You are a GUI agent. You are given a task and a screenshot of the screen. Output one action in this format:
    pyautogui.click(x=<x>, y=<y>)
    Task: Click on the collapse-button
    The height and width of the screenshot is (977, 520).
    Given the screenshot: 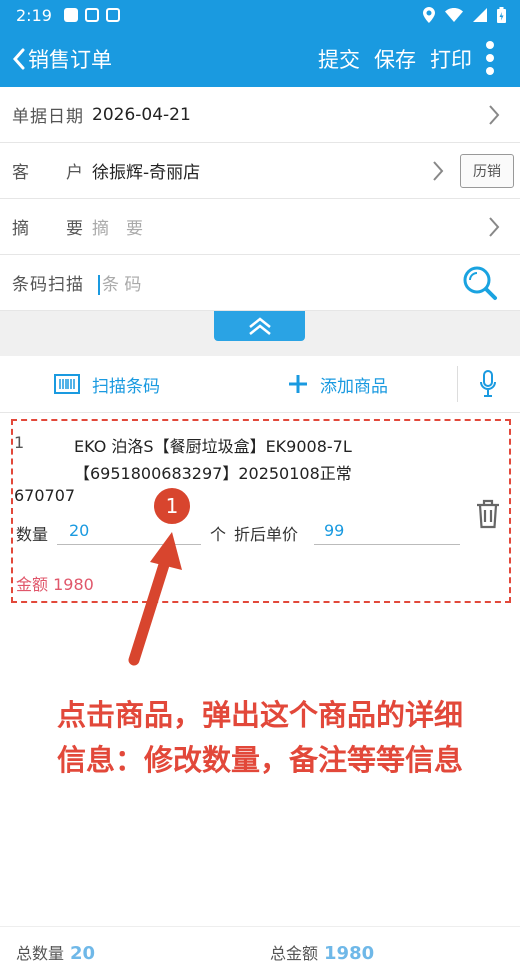 What is the action you would take?
    pyautogui.click(x=259, y=326)
    